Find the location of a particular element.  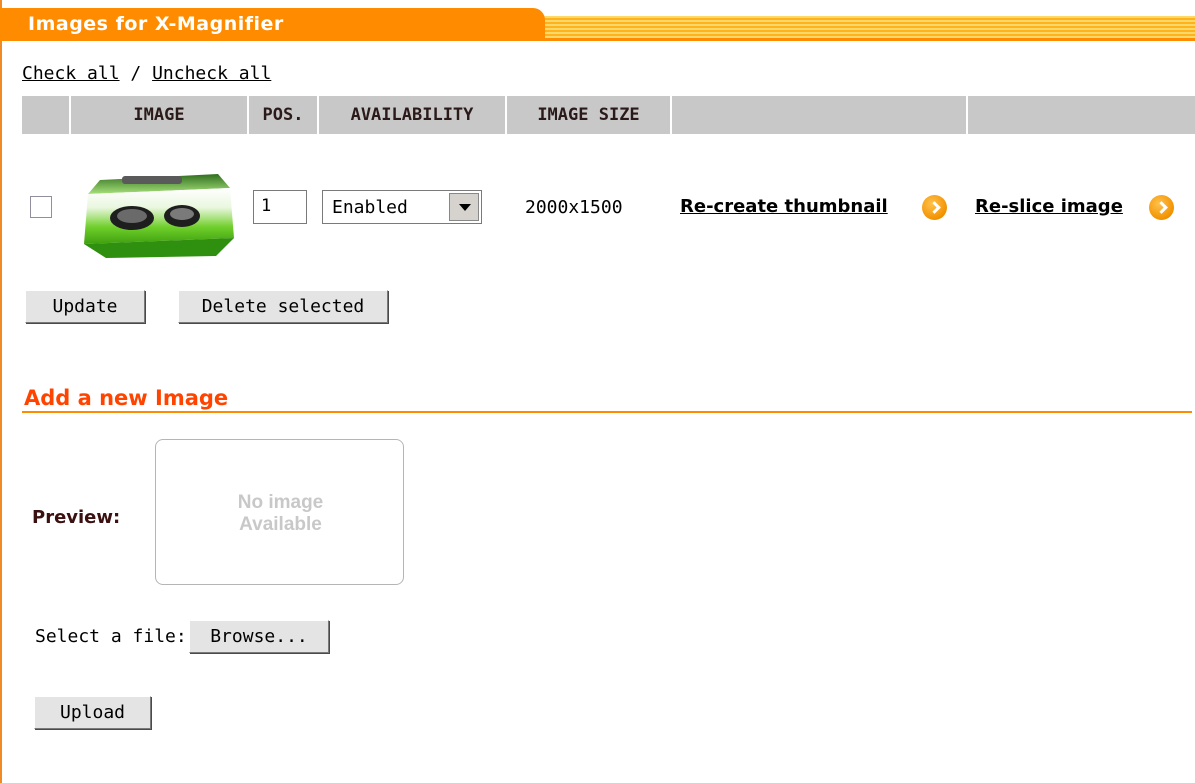

dropdown-button is located at coordinates (464, 207).